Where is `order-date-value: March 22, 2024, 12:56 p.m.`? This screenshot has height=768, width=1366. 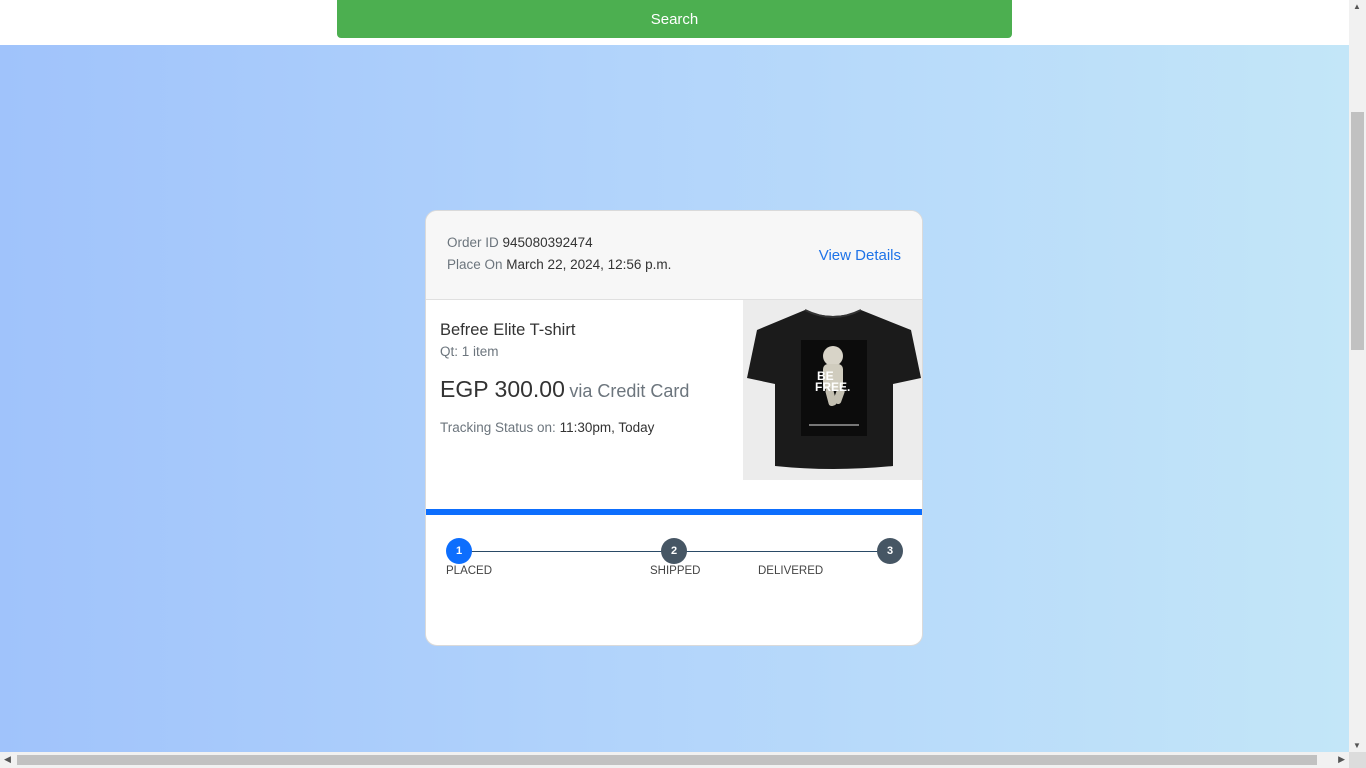
order-date-value: March 22, 2024, 12:56 p.m. is located at coordinates (589, 264).